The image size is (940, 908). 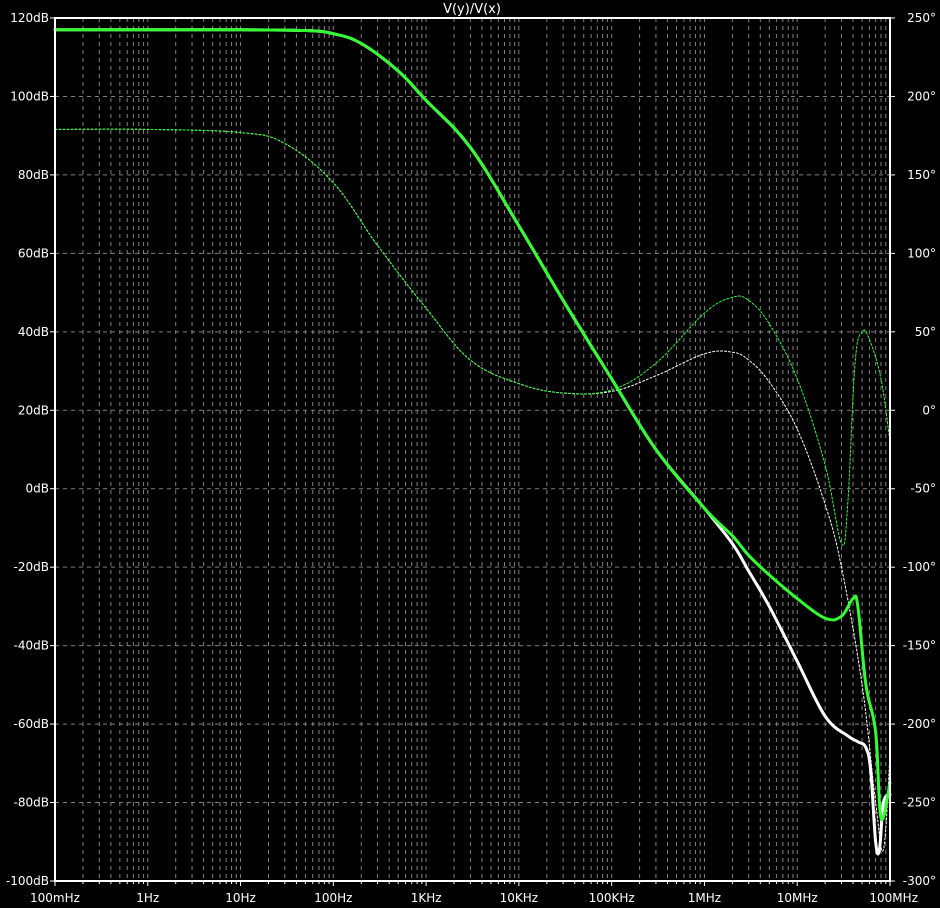 What do you see at coordinates (925, 332) in the screenshot?
I see `y-right-tick-label: 50°` at bounding box center [925, 332].